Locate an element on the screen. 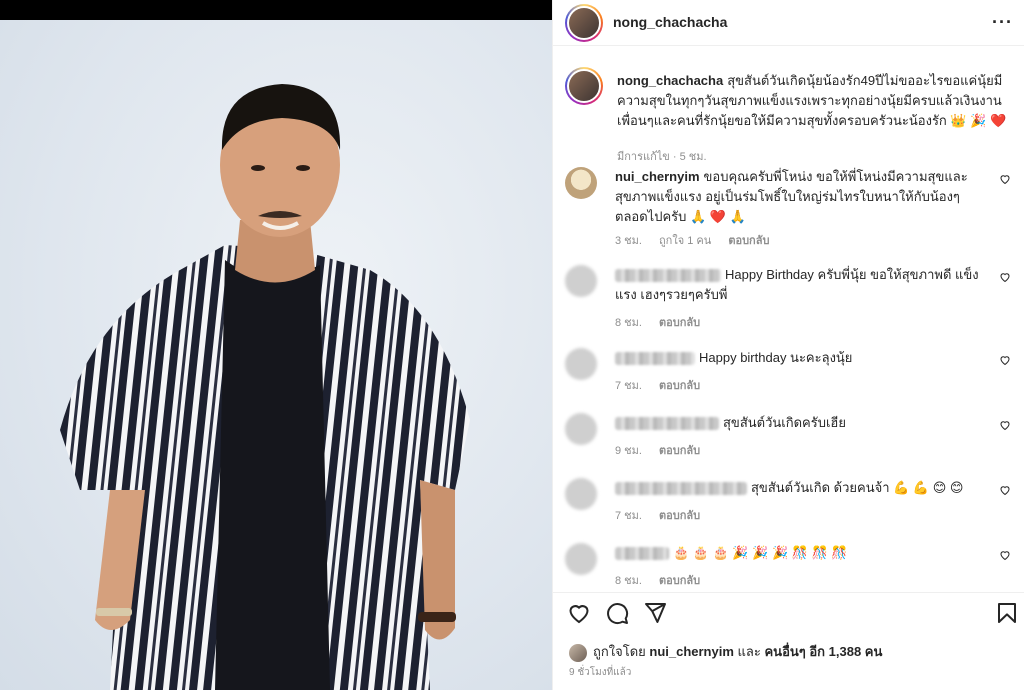  comment-icon is located at coordinates (617, 613).